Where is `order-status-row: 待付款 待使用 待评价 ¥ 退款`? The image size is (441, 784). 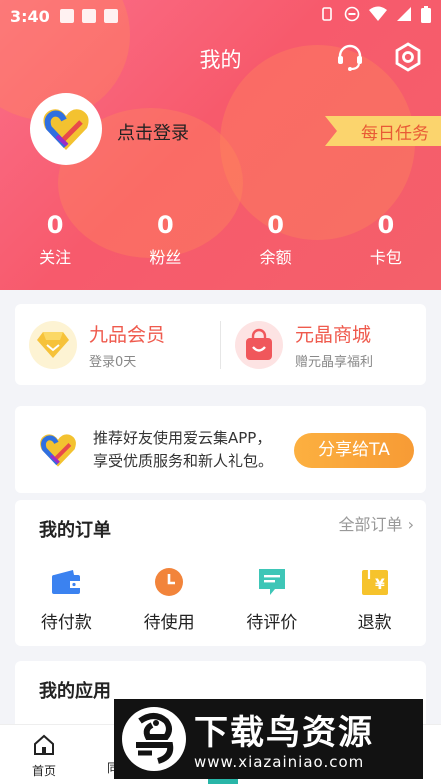 order-status-row: 待付款 待使用 待评价 ¥ 退款 is located at coordinates (220, 599).